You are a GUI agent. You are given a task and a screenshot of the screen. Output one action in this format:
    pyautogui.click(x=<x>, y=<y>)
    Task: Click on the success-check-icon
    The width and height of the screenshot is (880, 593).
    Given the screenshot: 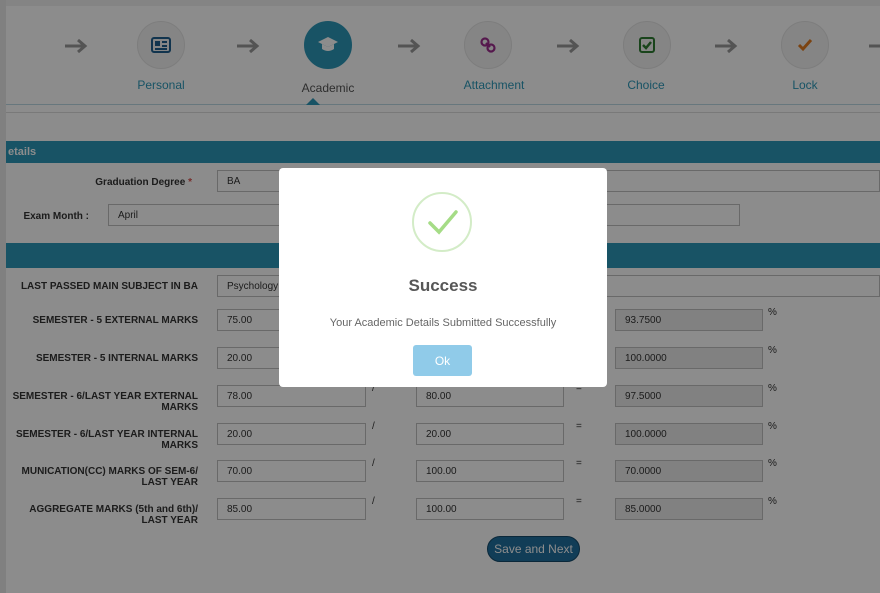 What is the action you would take?
    pyautogui.click(x=442, y=222)
    